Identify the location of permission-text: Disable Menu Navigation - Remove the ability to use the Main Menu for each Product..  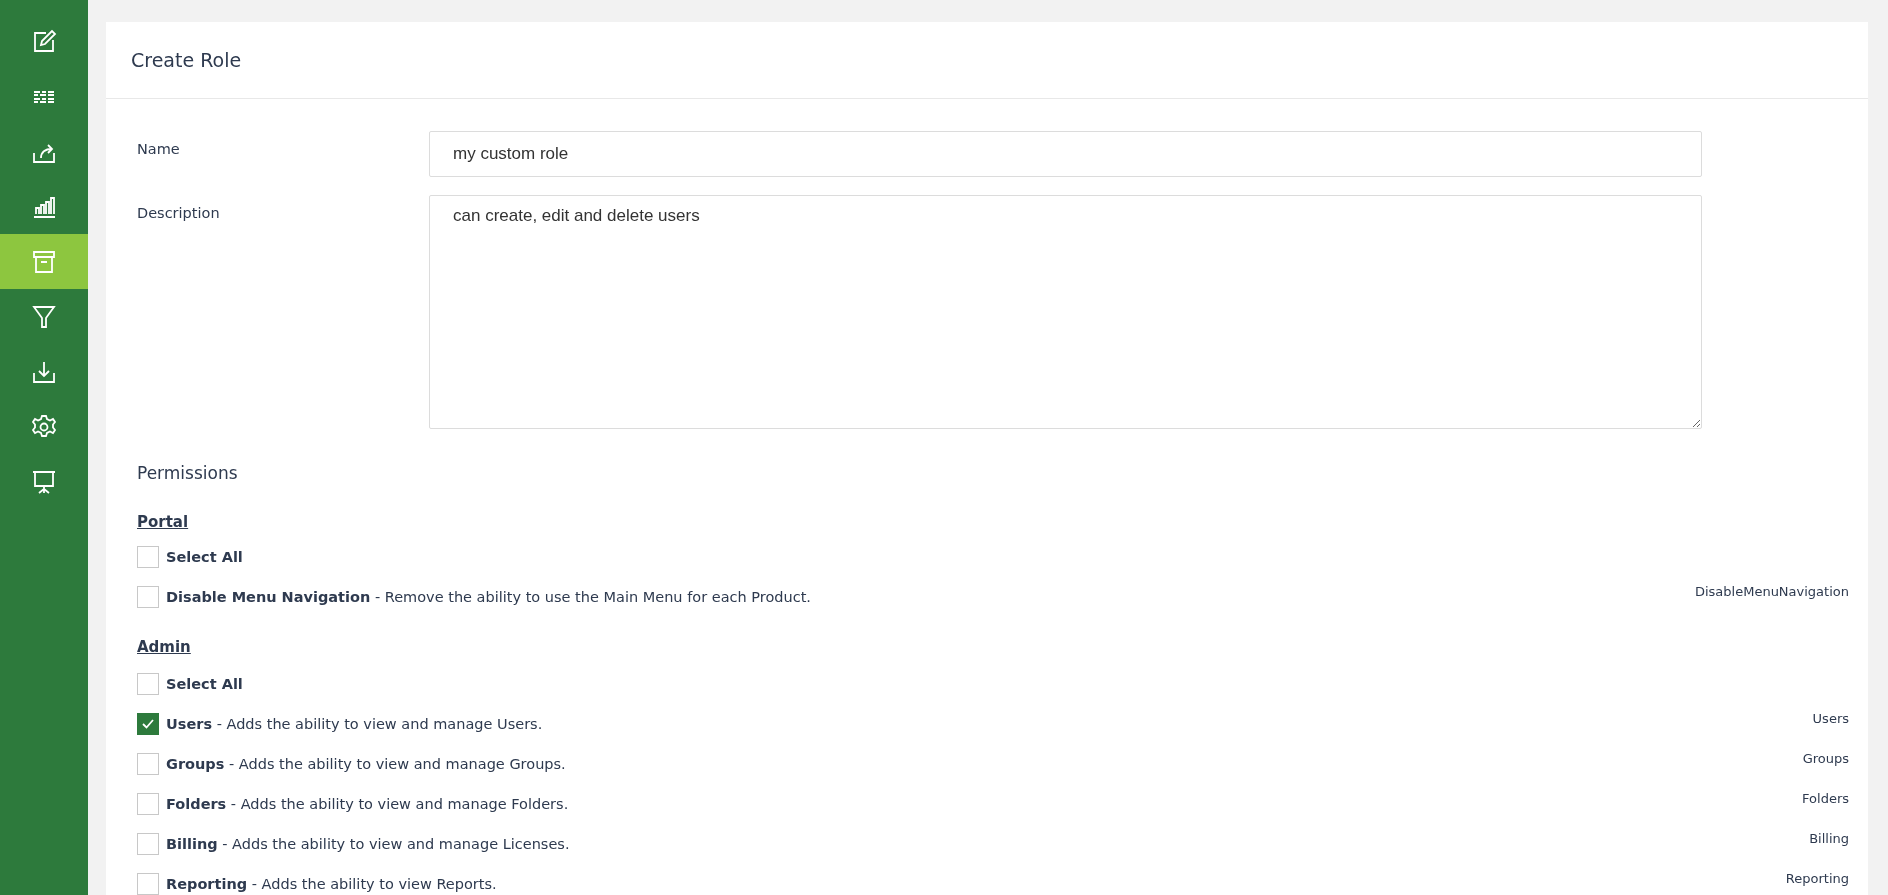
(488, 597).